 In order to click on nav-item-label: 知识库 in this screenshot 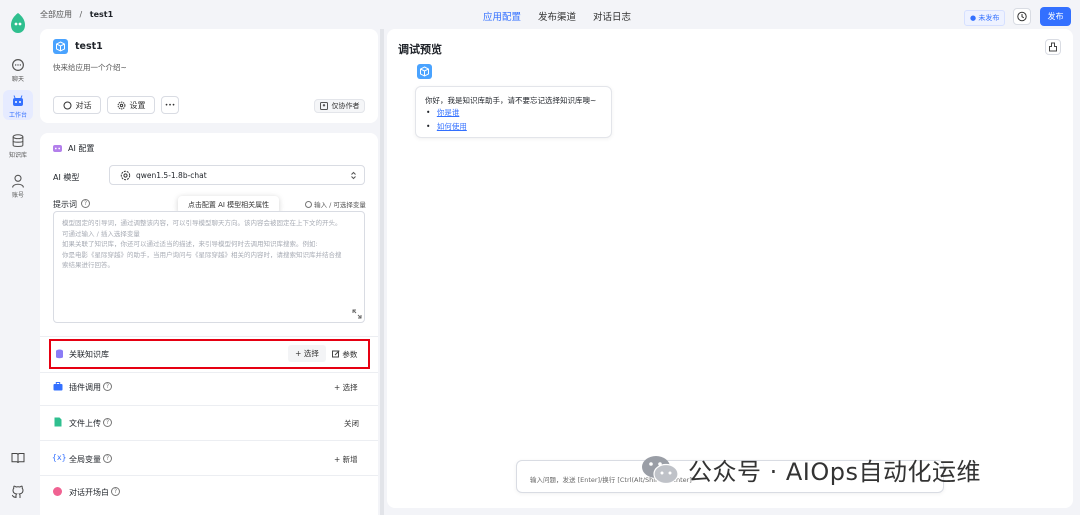, I will do `click(17, 155)`.